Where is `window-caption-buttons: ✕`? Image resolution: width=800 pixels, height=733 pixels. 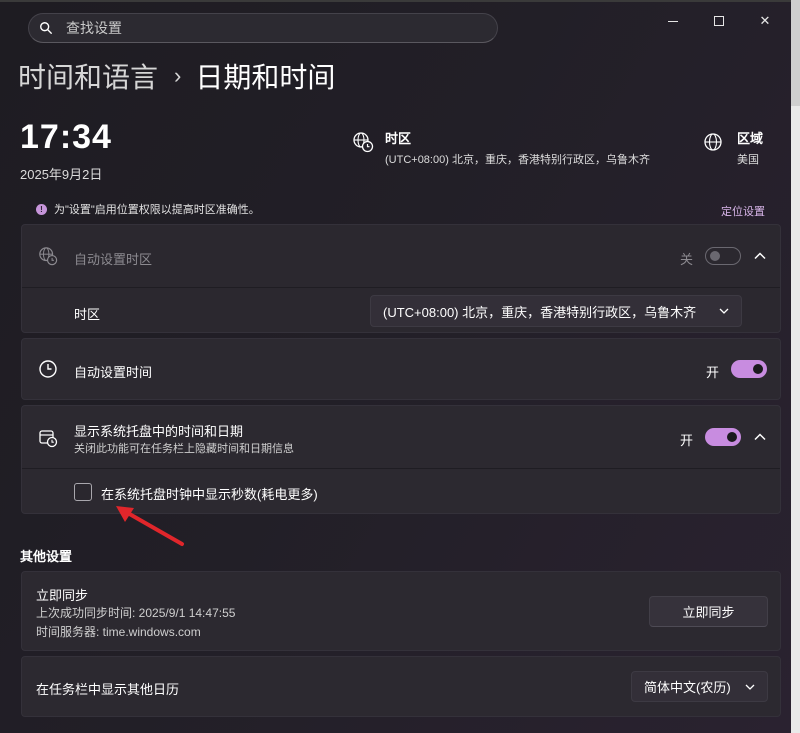 window-caption-buttons: ✕ is located at coordinates (719, 21).